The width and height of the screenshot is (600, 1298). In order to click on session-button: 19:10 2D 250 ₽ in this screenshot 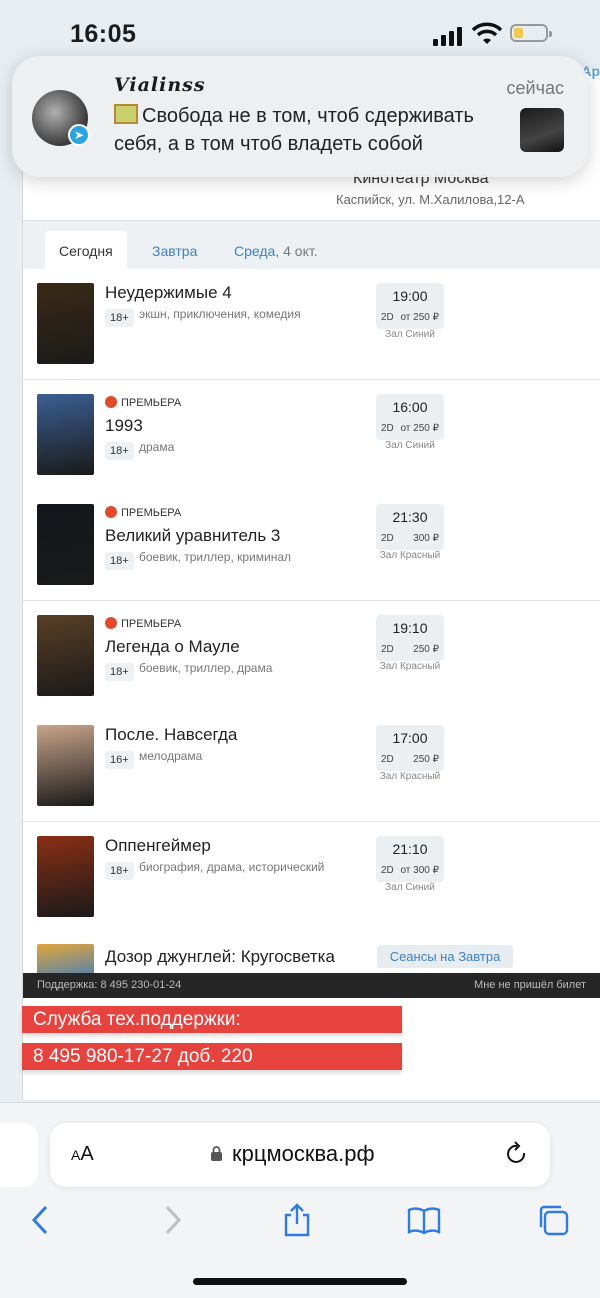, I will do `click(410, 637)`.